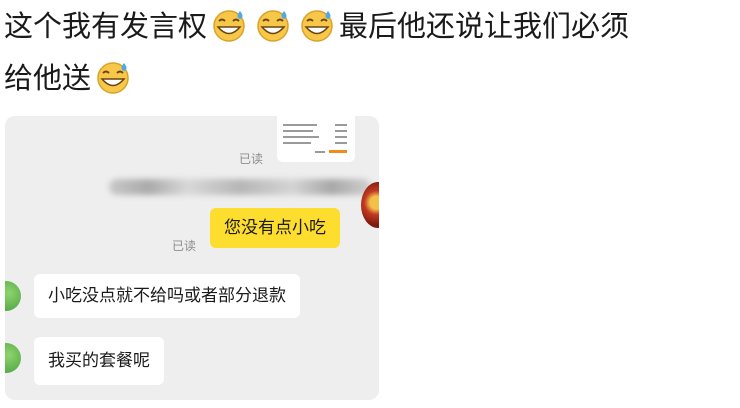 The height and width of the screenshot is (408, 740). Describe the element at coordinates (167, 296) in the screenshot. I see `their-message-bubble: 小吃没点就不给吗或者部分退款` at that location.